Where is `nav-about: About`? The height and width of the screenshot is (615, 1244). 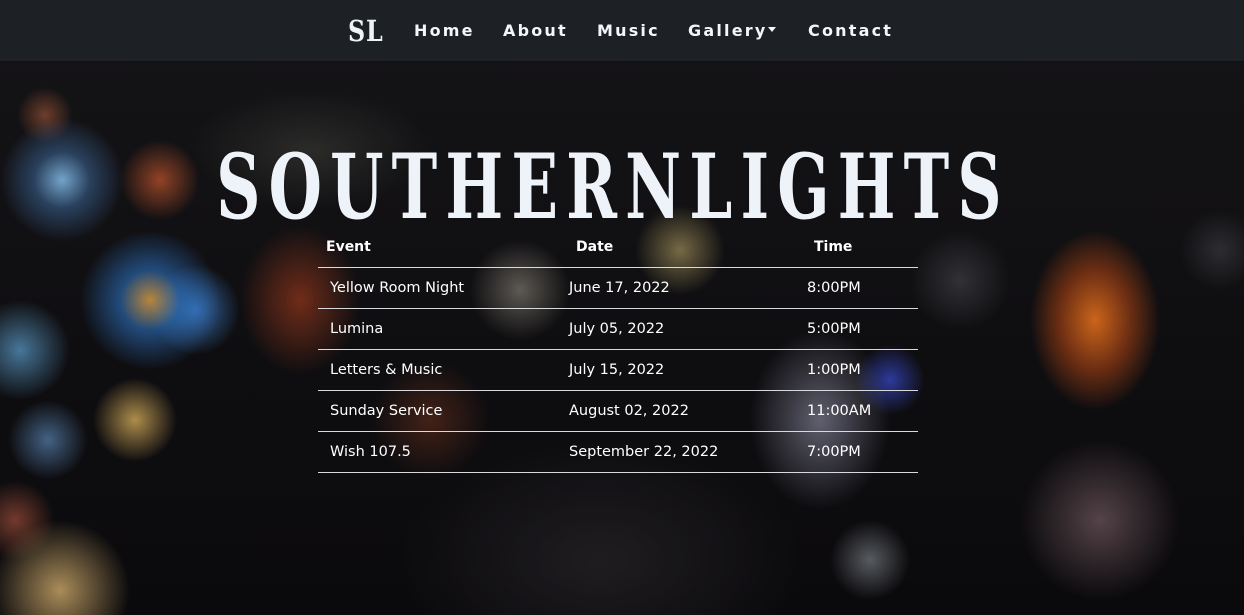 nav-about: About is located at coordinates (535, 31).